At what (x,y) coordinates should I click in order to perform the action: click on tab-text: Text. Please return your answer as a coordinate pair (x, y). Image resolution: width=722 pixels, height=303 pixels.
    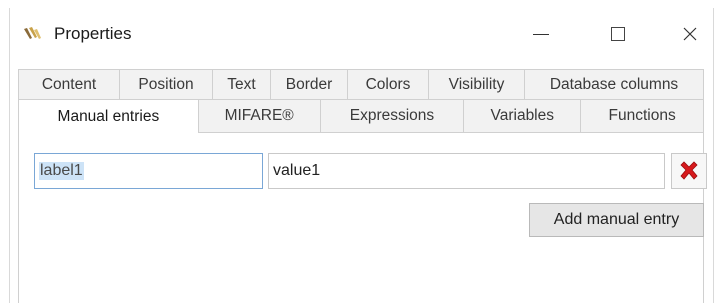
    Looking at the image, I should click on (241, 84).